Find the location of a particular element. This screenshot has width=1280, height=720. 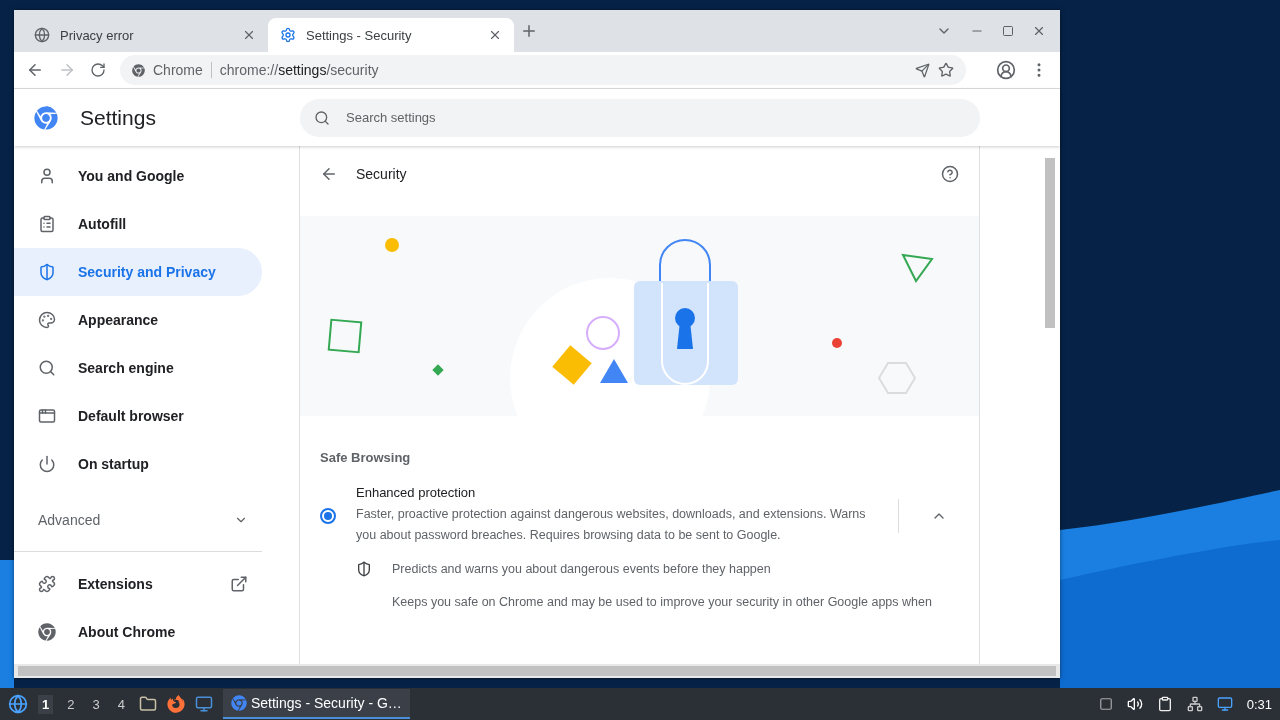

sidebar-item: Autofill is located at coordinates (138, 224).